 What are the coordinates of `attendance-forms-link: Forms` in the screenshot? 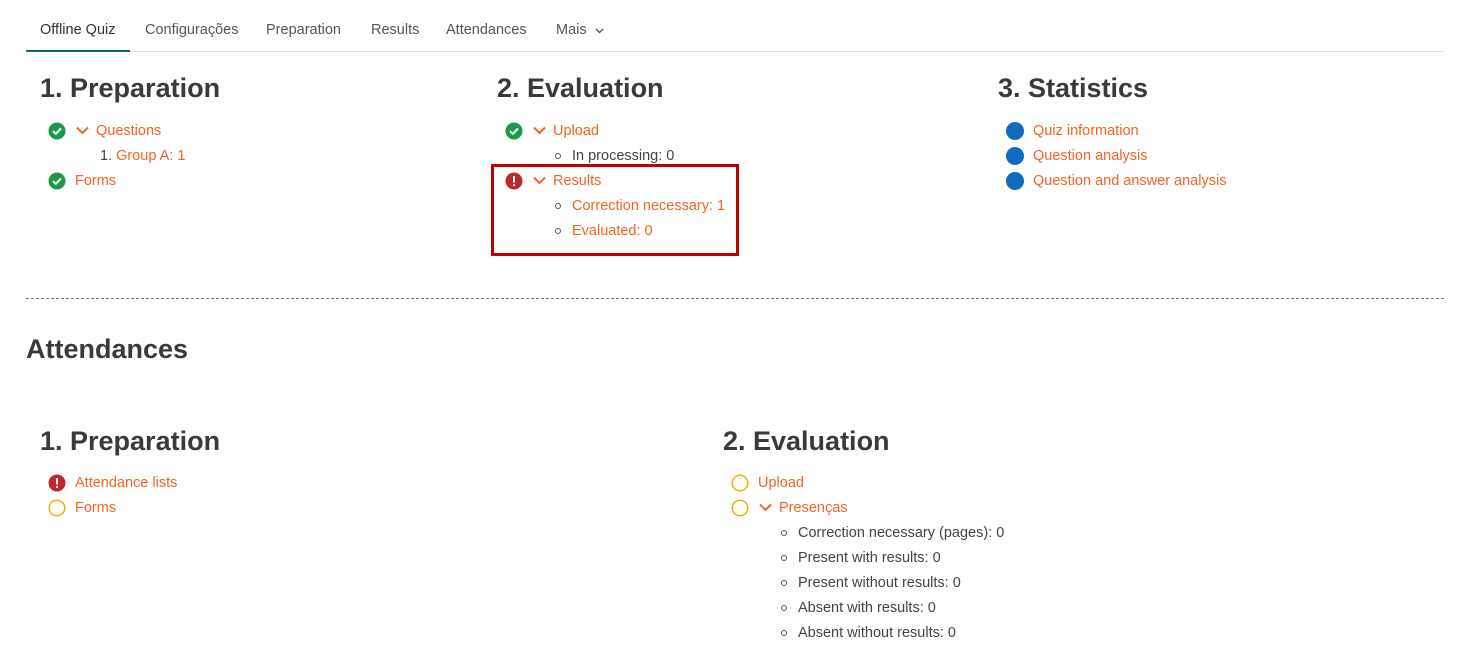 It's located at (95, 508).